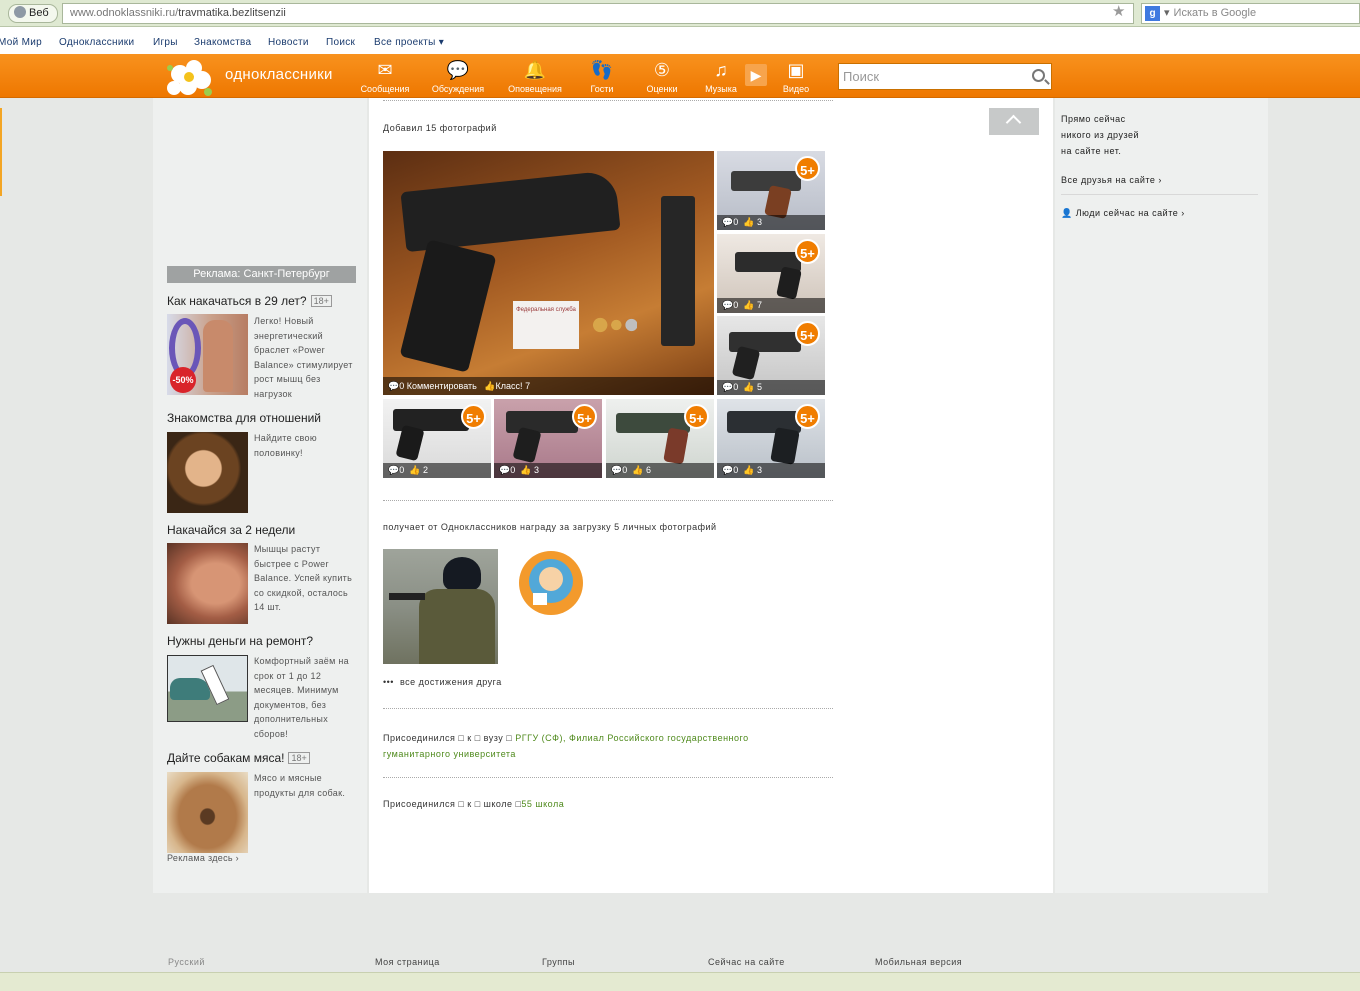 This screenshot has width=1360, height=991. I want to click on advertise-here-link: Реклама здесь ›, so click(203, 858).